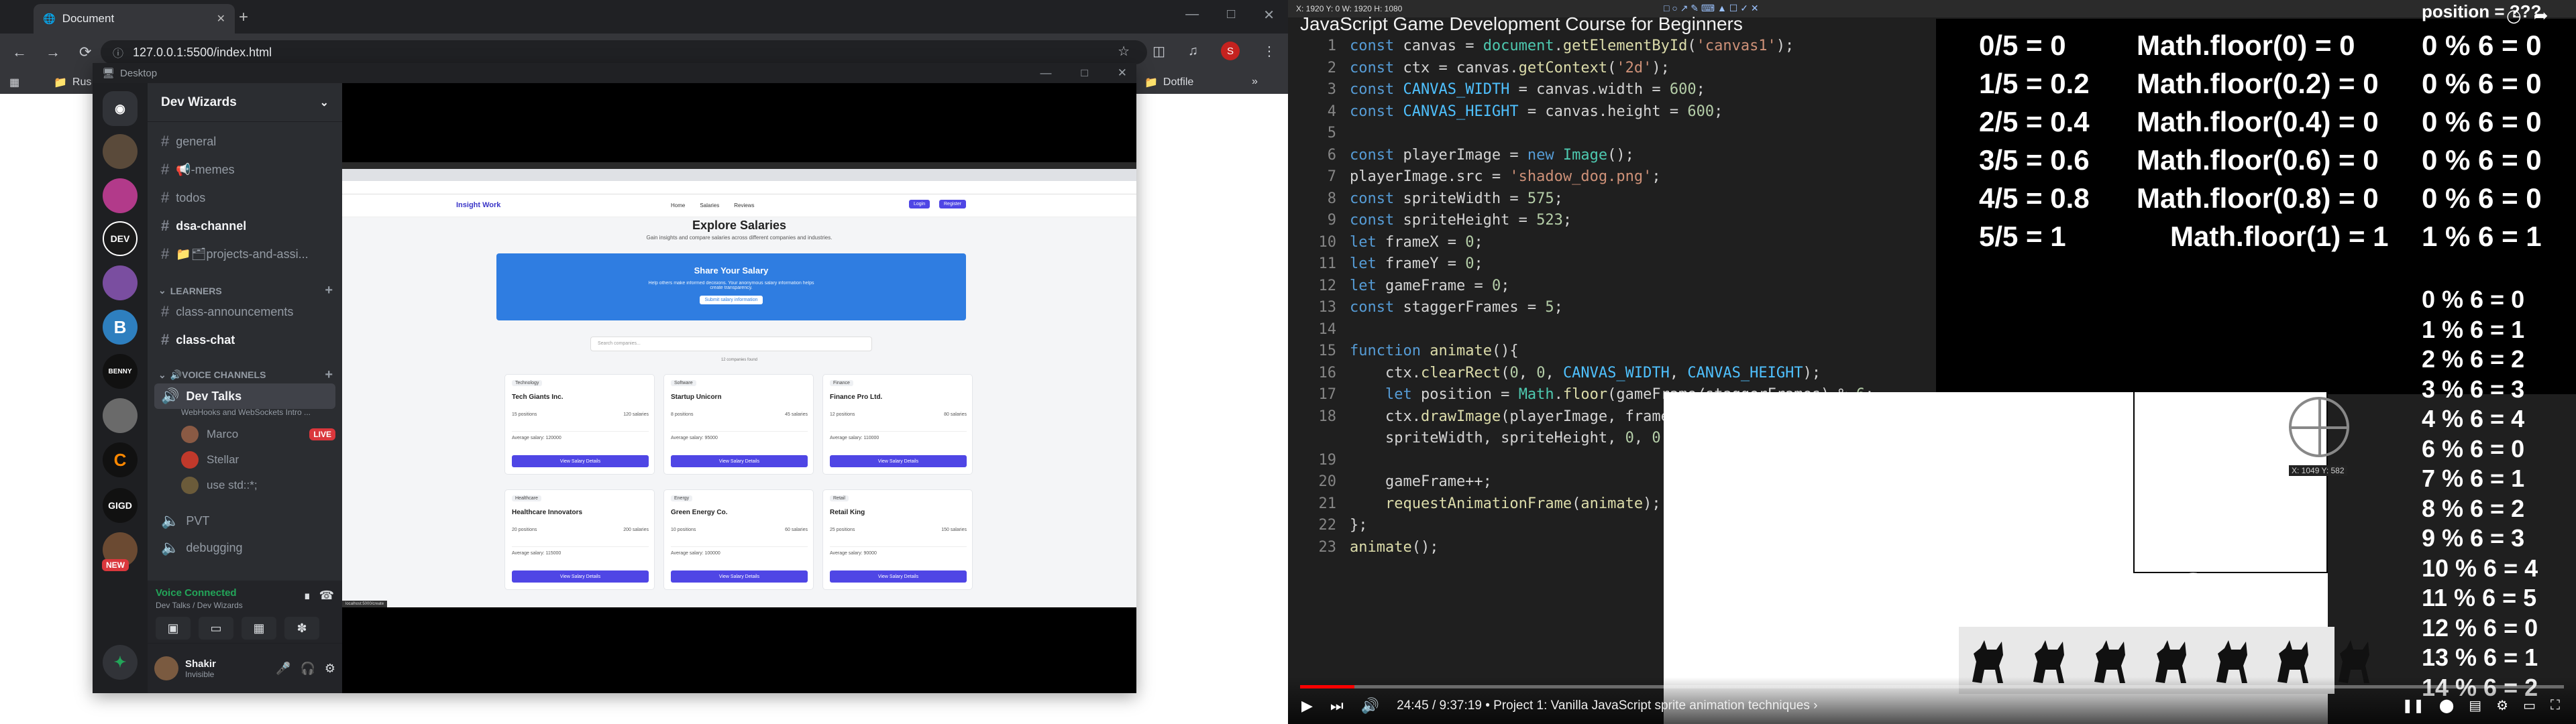  What do you see at coordinates (120, 459) in the screenshot?
I see `server-icon: C` at bounding box center [120, 459].